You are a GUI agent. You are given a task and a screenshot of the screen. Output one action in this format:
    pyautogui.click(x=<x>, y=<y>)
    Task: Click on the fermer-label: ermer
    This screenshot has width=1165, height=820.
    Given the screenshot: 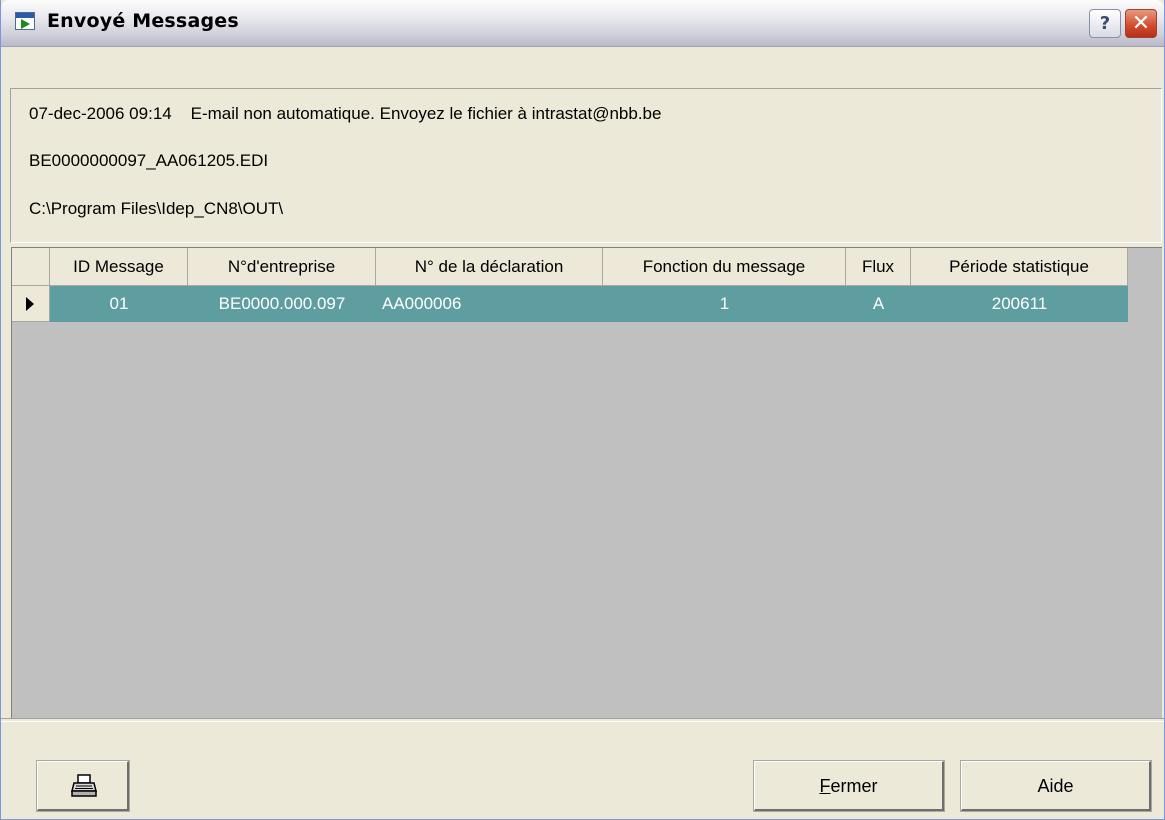 What is the action you would take?
    pyautogui.click(x=854, y=786)
    